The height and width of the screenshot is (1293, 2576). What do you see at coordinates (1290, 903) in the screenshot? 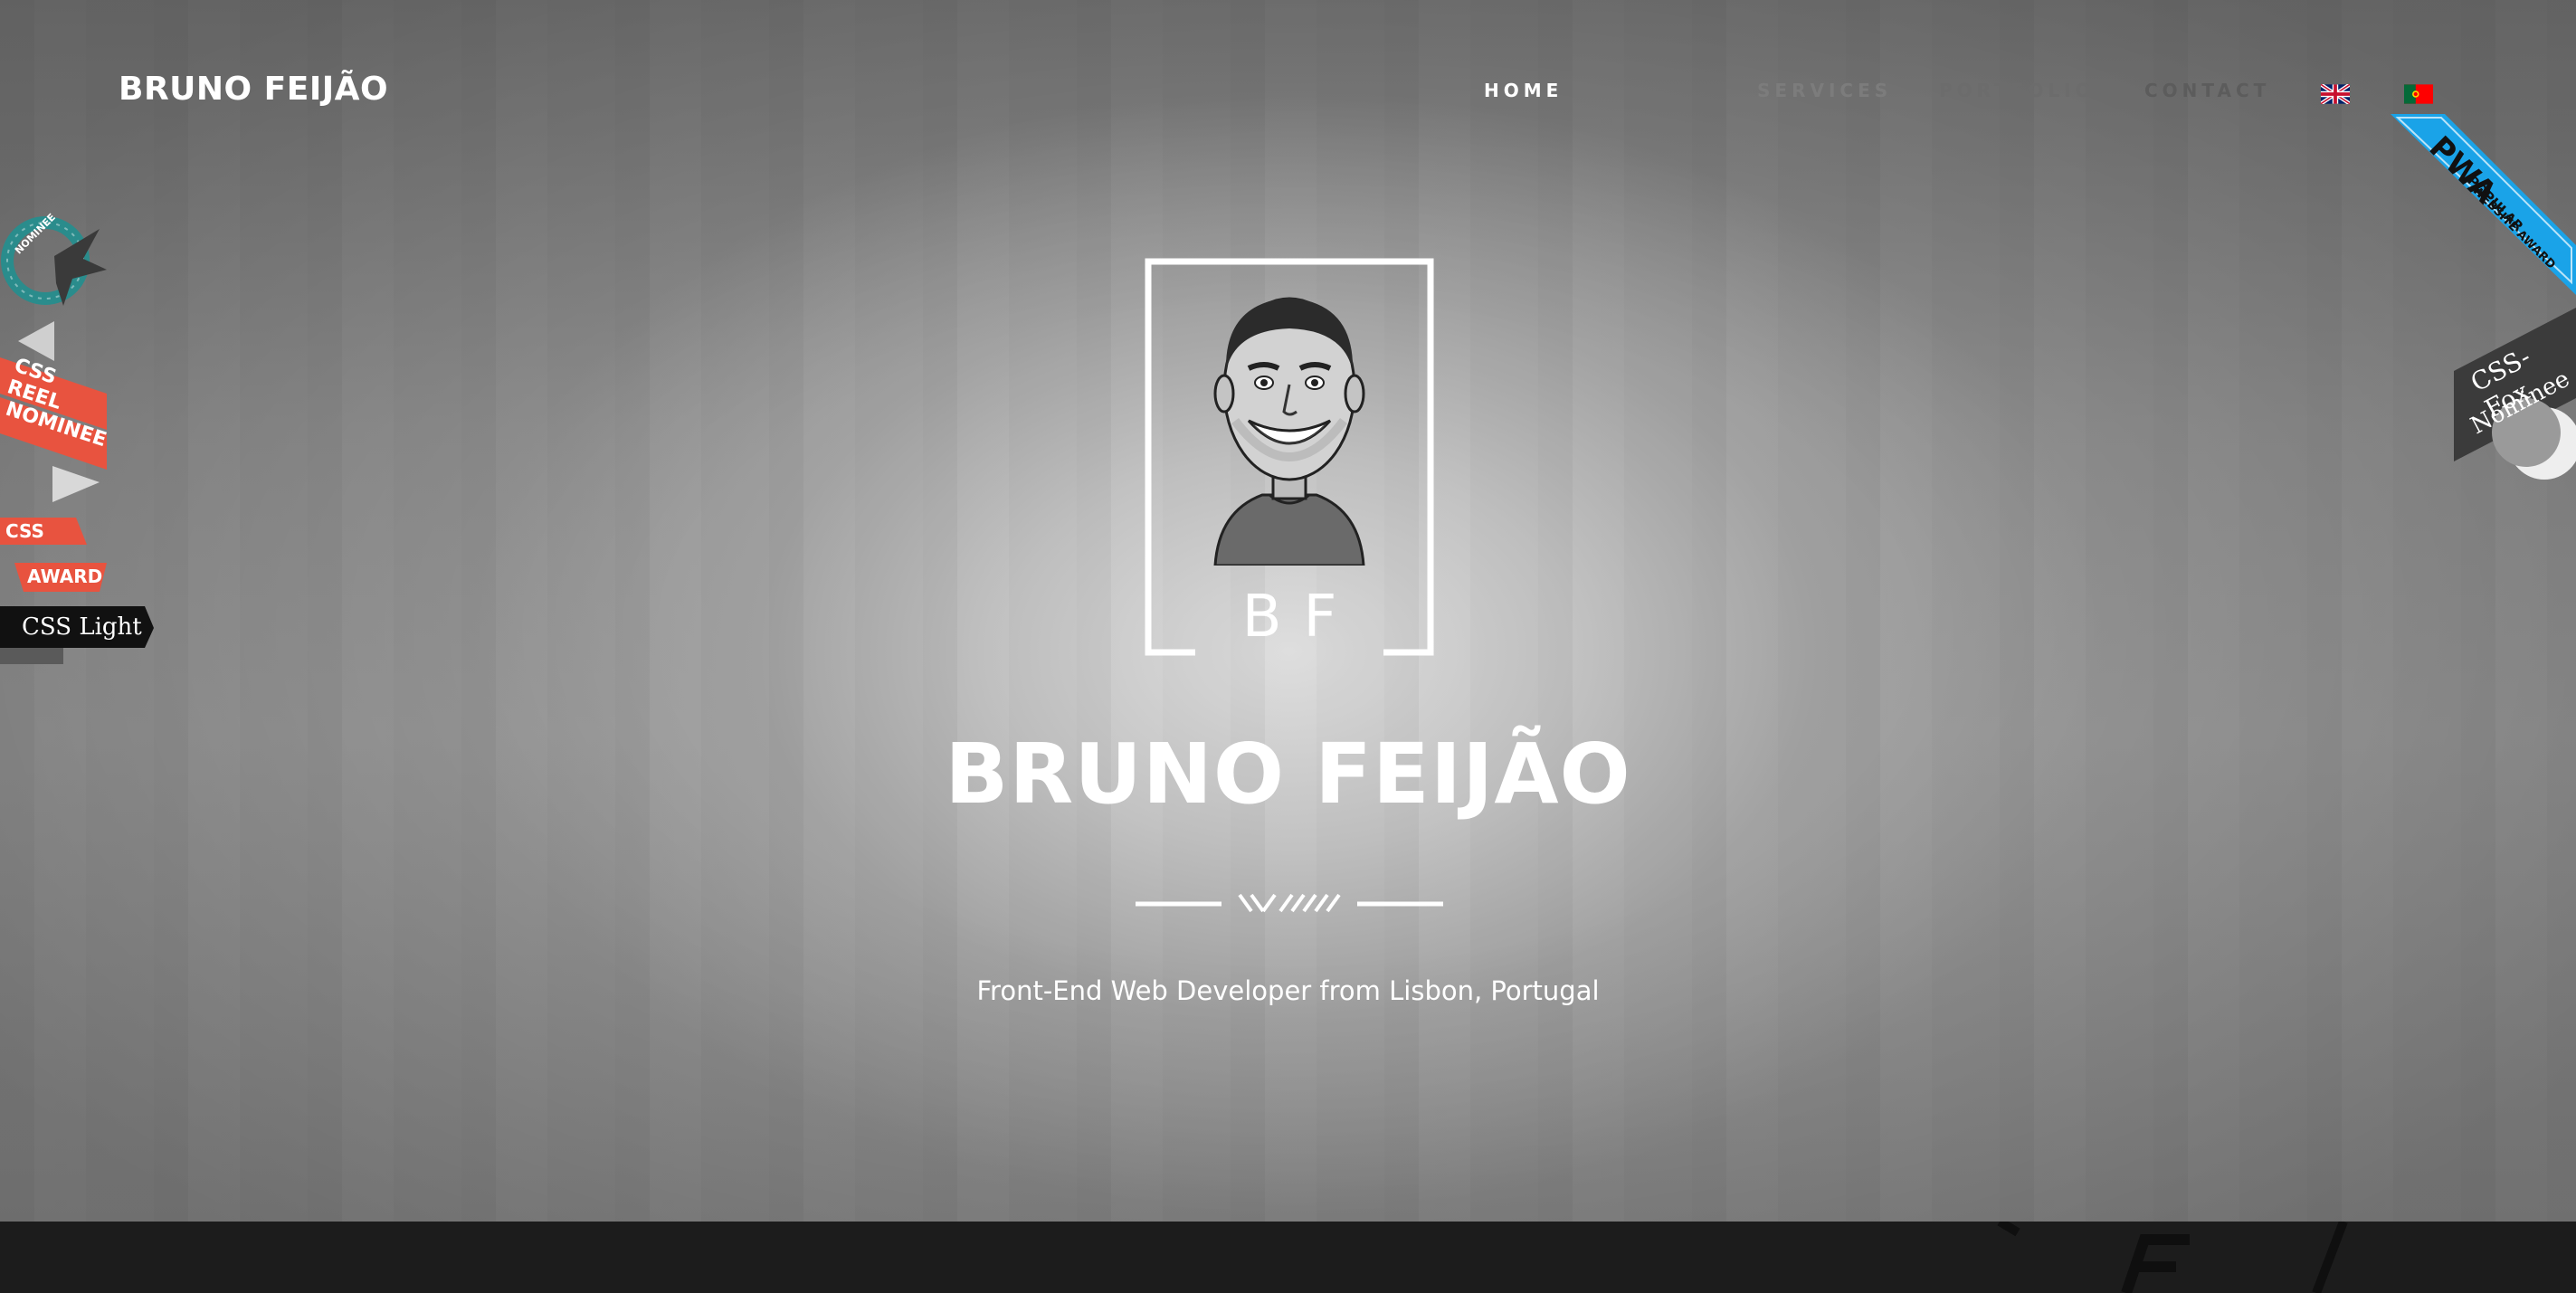
I see `decorative-divider` at bounding box center [1290, 903].